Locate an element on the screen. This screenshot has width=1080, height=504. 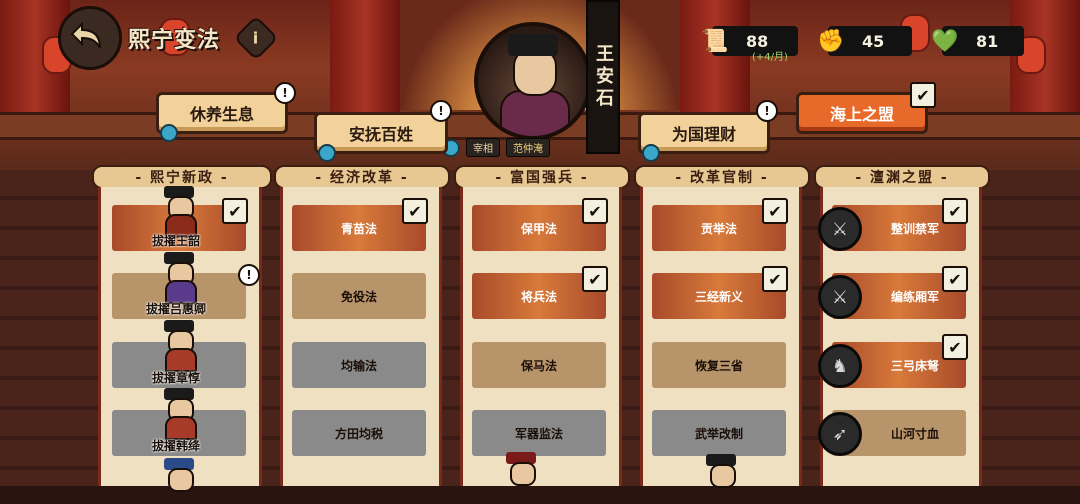
policy-label: 为国理财 is located at coordinates (703, 134).